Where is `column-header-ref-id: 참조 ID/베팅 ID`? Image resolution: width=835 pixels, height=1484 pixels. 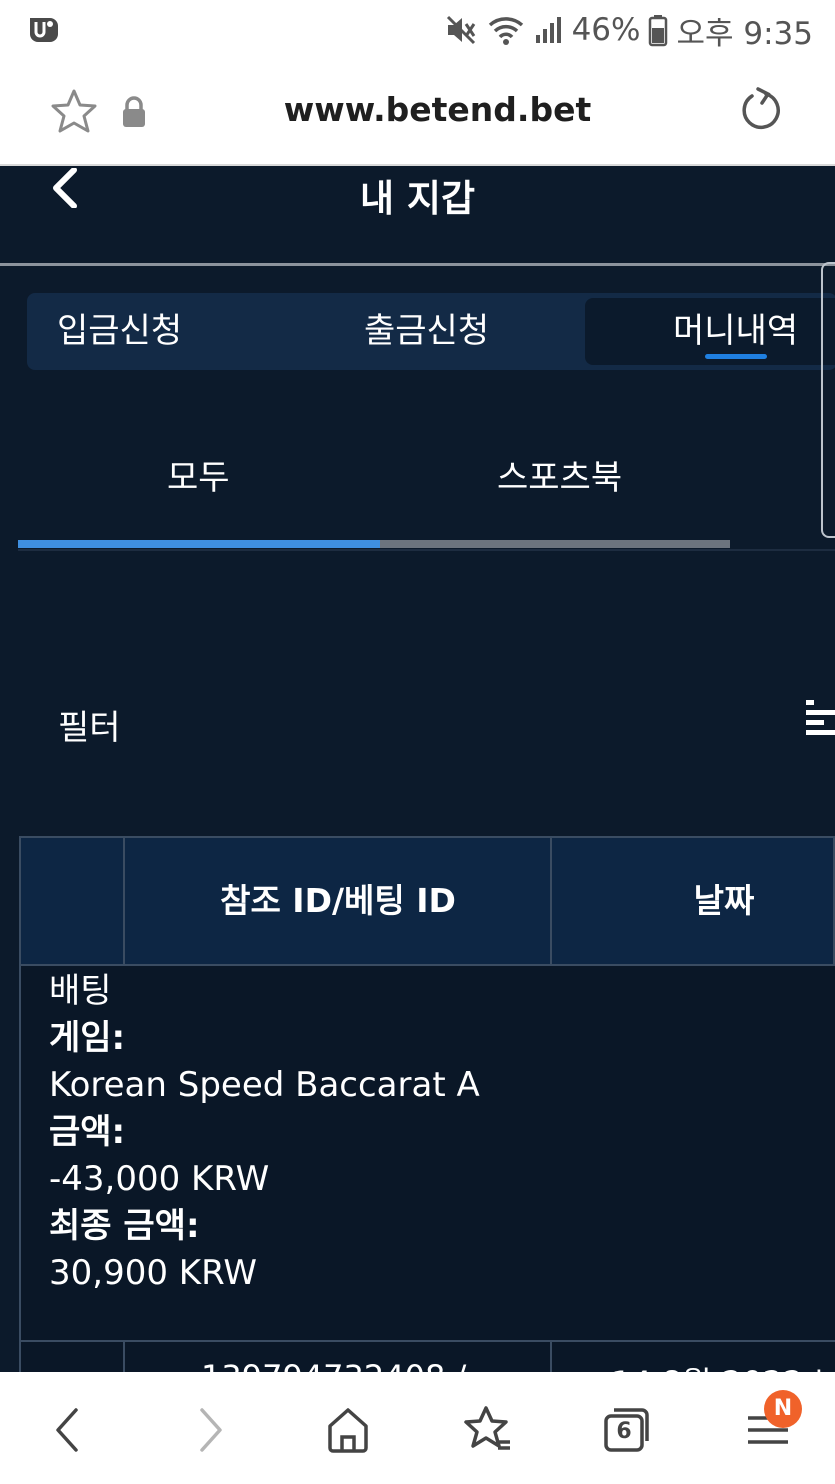
column-header-ref-id: 참조 ID/베팅 ID is located at coordinates (338, 900).